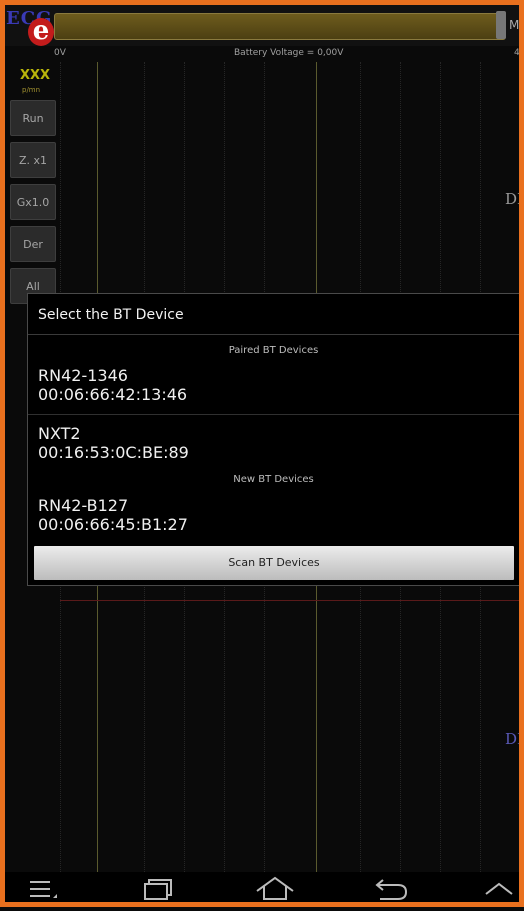 Image resolution: width=524 pixels, height=911 pixels. Describe the element at coordinates (113, 524) in the screenshot. I see `device-address: 00:06:66:45:B1:27` at that location.